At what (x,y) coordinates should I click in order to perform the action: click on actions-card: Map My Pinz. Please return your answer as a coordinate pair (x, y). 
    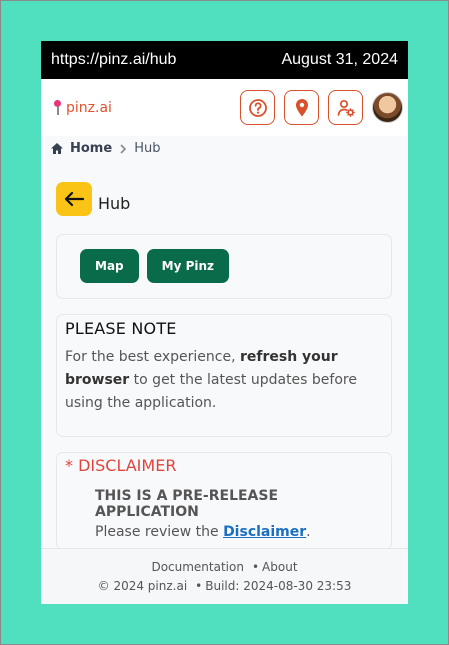
    Looking at the image, I should click on (224, 266).